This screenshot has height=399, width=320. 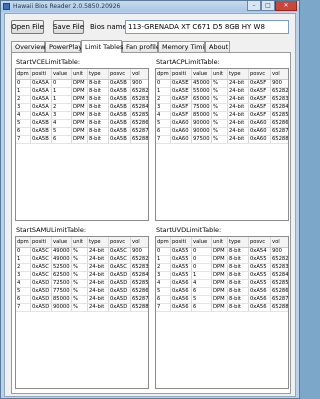 What do you see at coordinates (222, 284) in the screenshot?
I see `table-row: 4 0xA56 4 DPM 8-bit 0xA55 65285` at bounding box center [222, 284].